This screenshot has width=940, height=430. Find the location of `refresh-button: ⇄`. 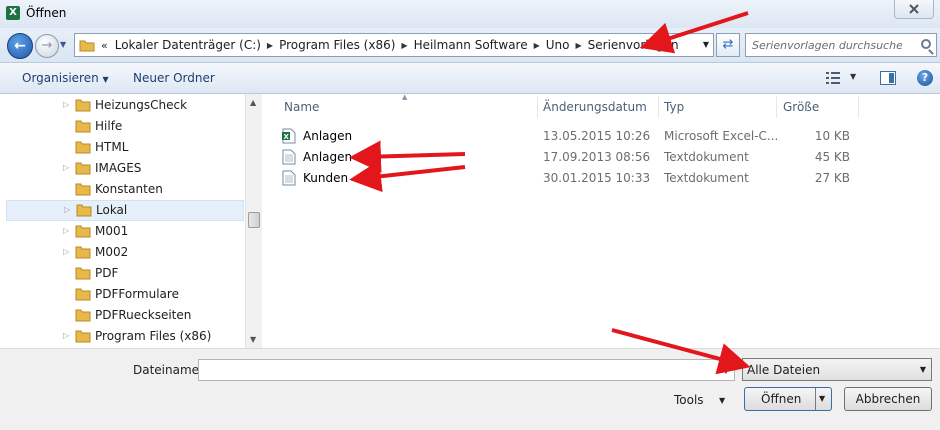

refresh-button: ⇄ is located at coordinates (728, 45).